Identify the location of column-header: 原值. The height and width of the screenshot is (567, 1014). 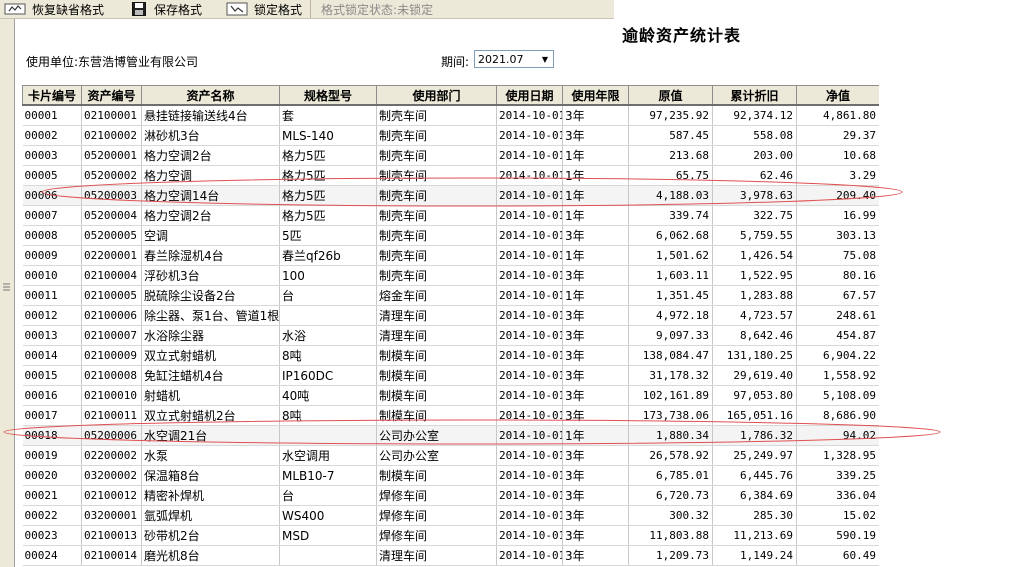
(670, 95).